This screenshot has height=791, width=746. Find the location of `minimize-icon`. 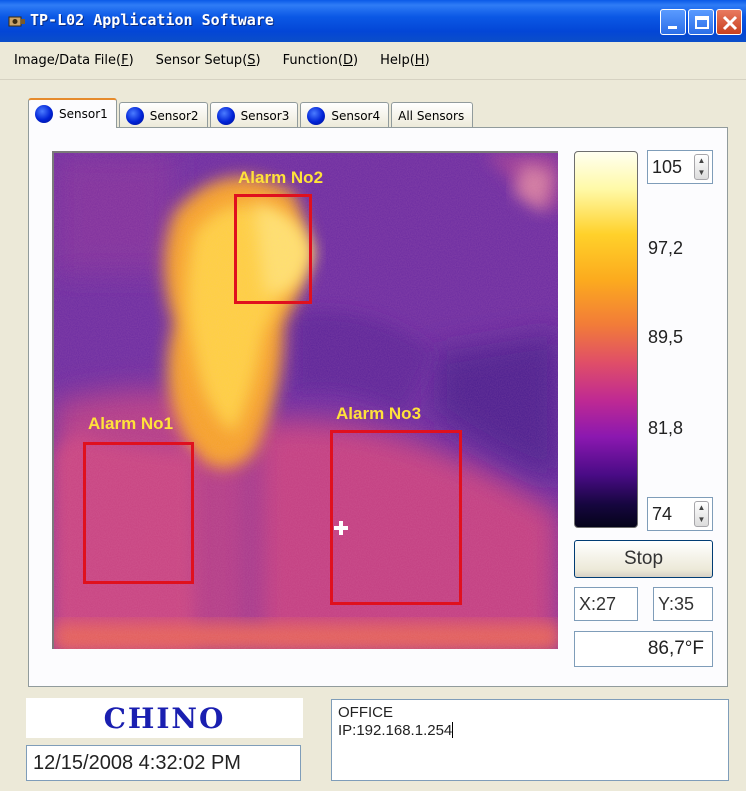

minimize-icon is located at coordinates (672, 27).